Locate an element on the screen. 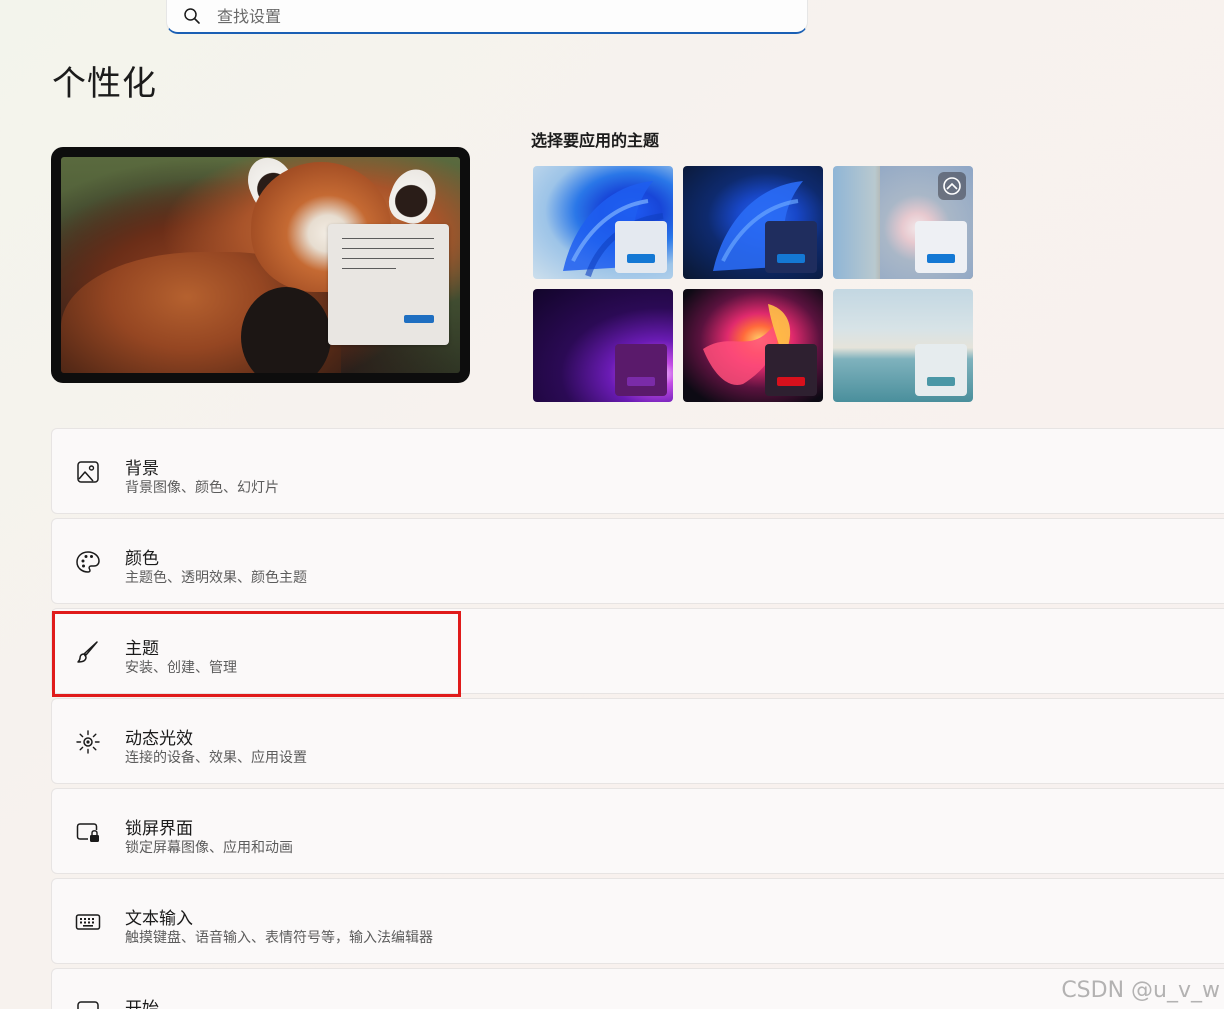 This screenshot has width=1224, height=1009. watermark: CSDN @u_v_w is located at coordinates (1140, 990).